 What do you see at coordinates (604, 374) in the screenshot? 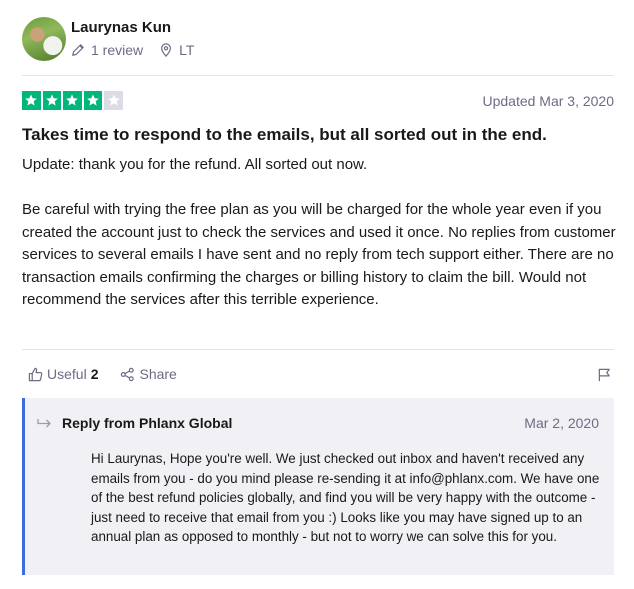
I see `flag-icon` at bounding box center [604, 374].